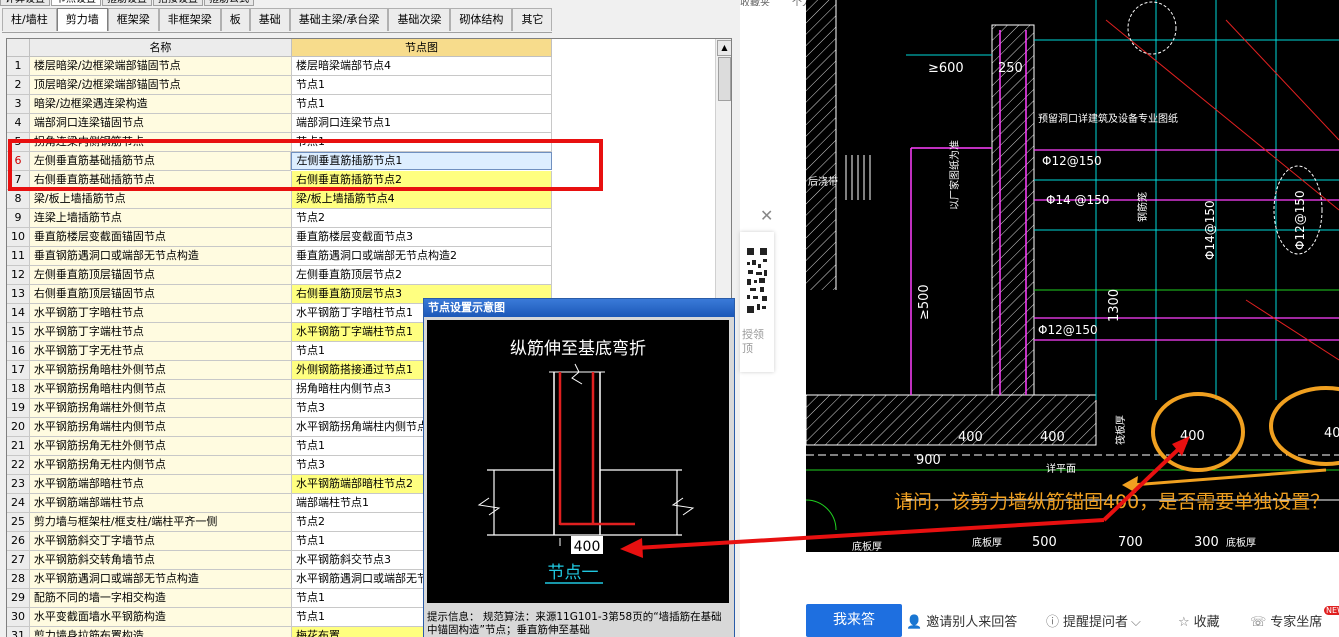  I want to click on top-settings-tabs: 计算设置节点设置箍筋设置搭接设置箍筋公式, so click(127, 3).